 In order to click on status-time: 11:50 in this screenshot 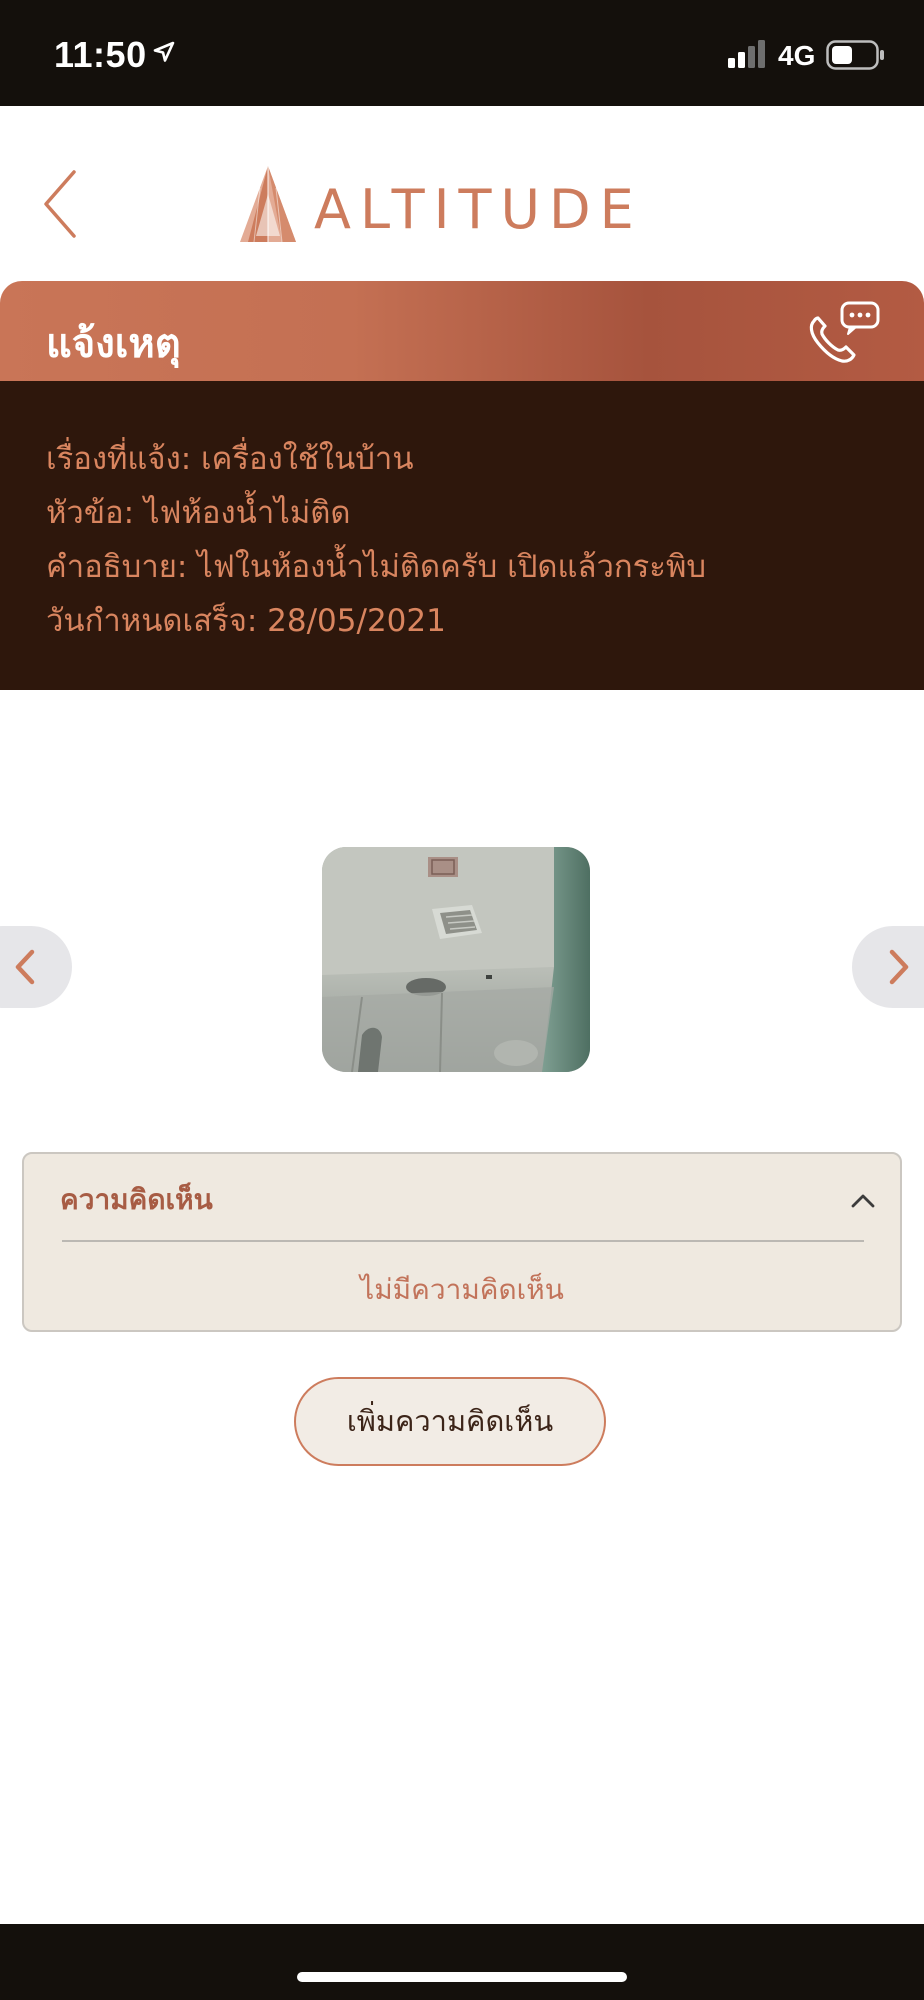, I will do `click(100, 54)`.